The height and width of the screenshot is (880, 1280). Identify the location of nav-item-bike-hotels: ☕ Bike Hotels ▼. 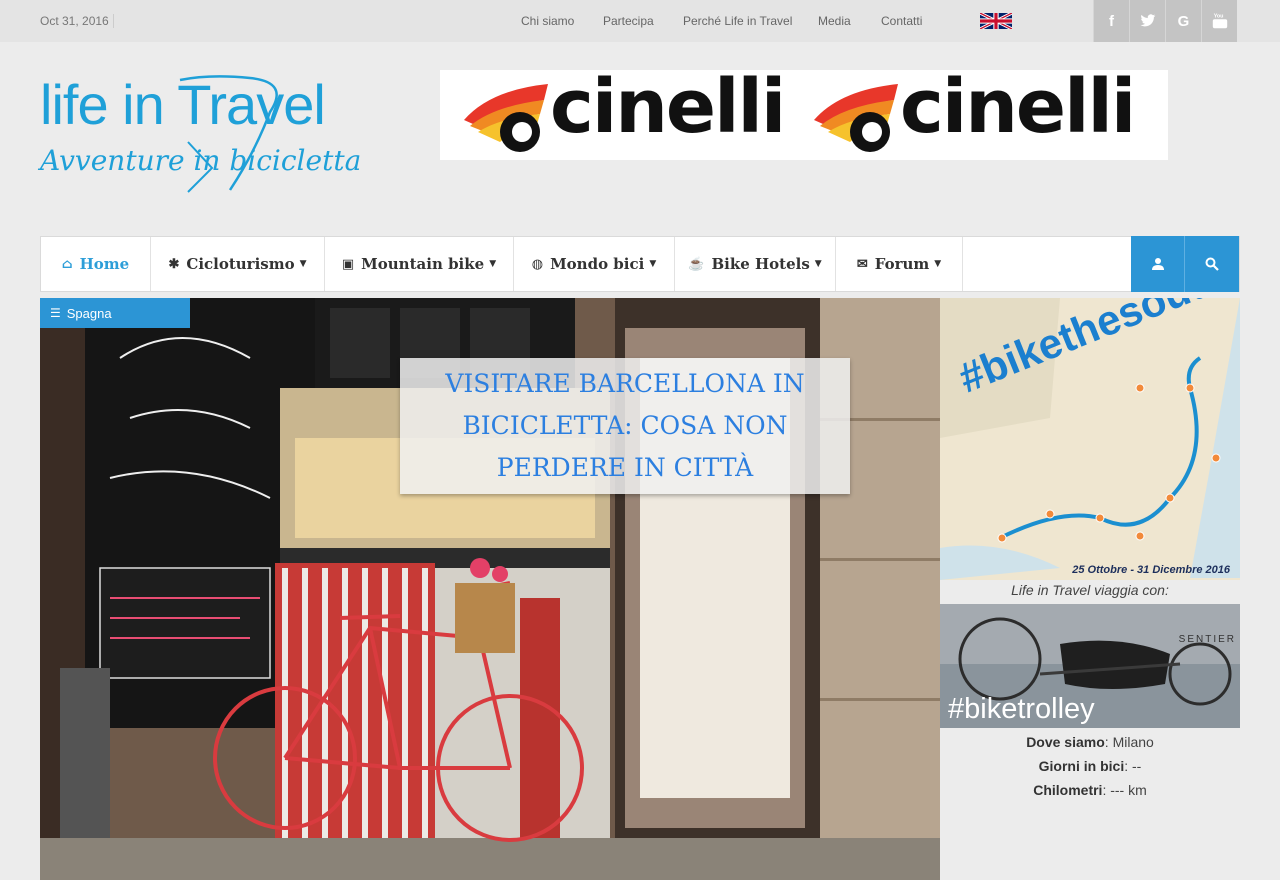
(755, 264).